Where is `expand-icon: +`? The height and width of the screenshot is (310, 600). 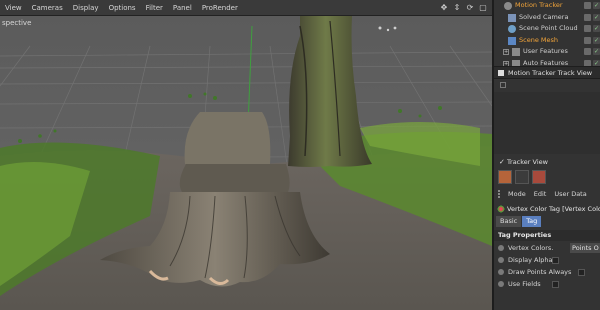 expand-icon: + is located at coordinates (506, 52).